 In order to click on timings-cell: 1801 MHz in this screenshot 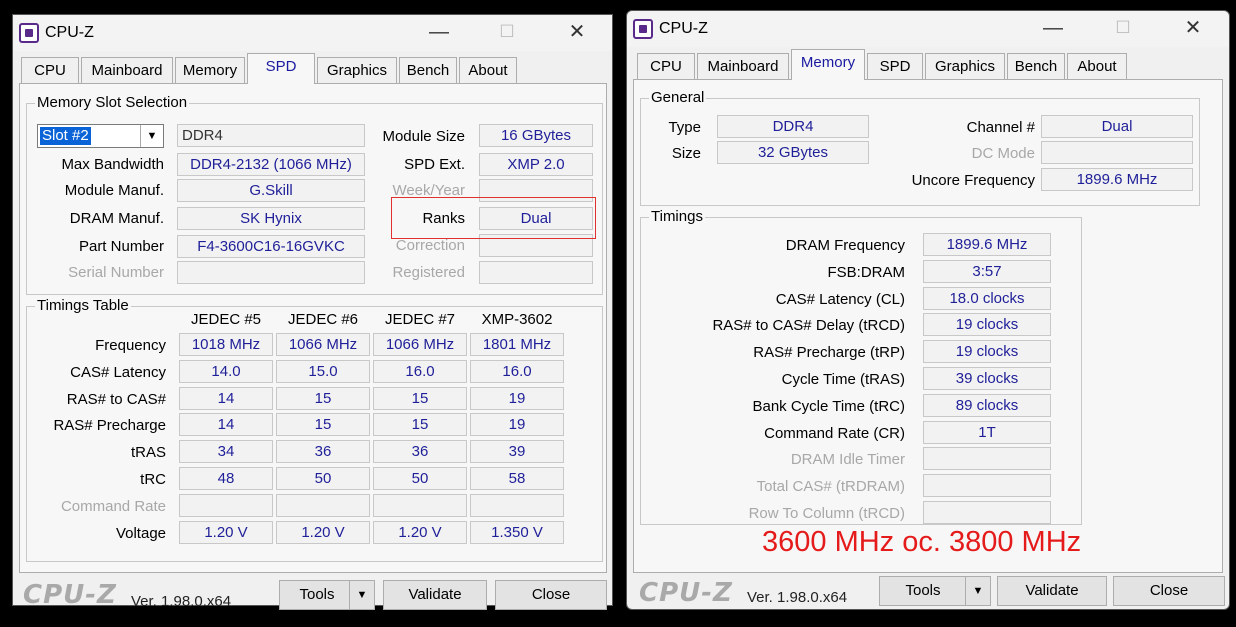, I will do `click(517, 344)`.